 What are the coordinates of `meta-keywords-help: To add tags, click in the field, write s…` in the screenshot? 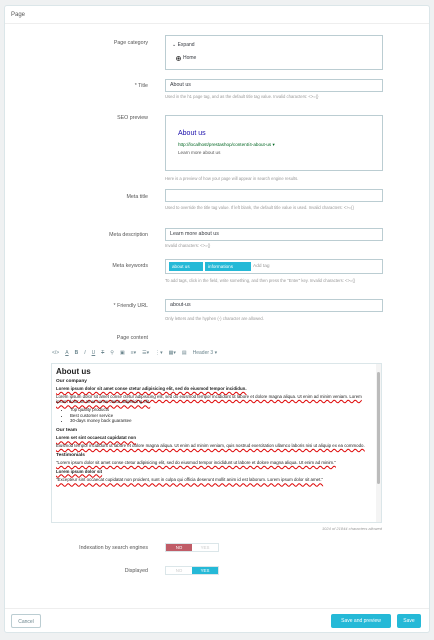 It's located at (260, 280).